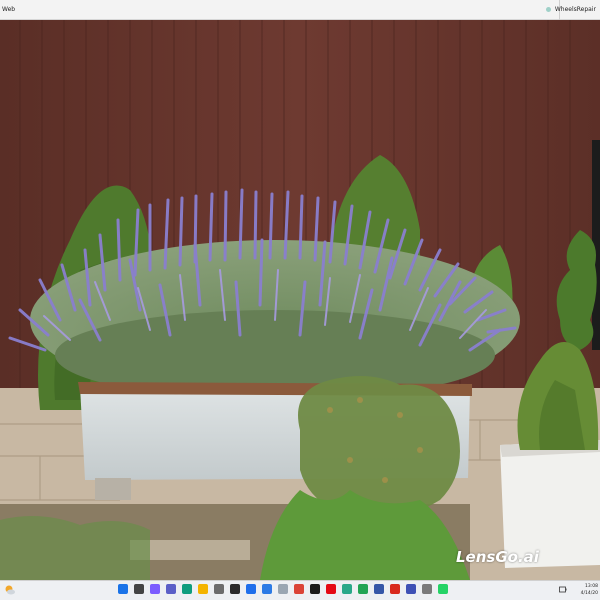  Describe the element at coordinates (427, 589) in the screenshot. I see `app-icon-gray` at that location.